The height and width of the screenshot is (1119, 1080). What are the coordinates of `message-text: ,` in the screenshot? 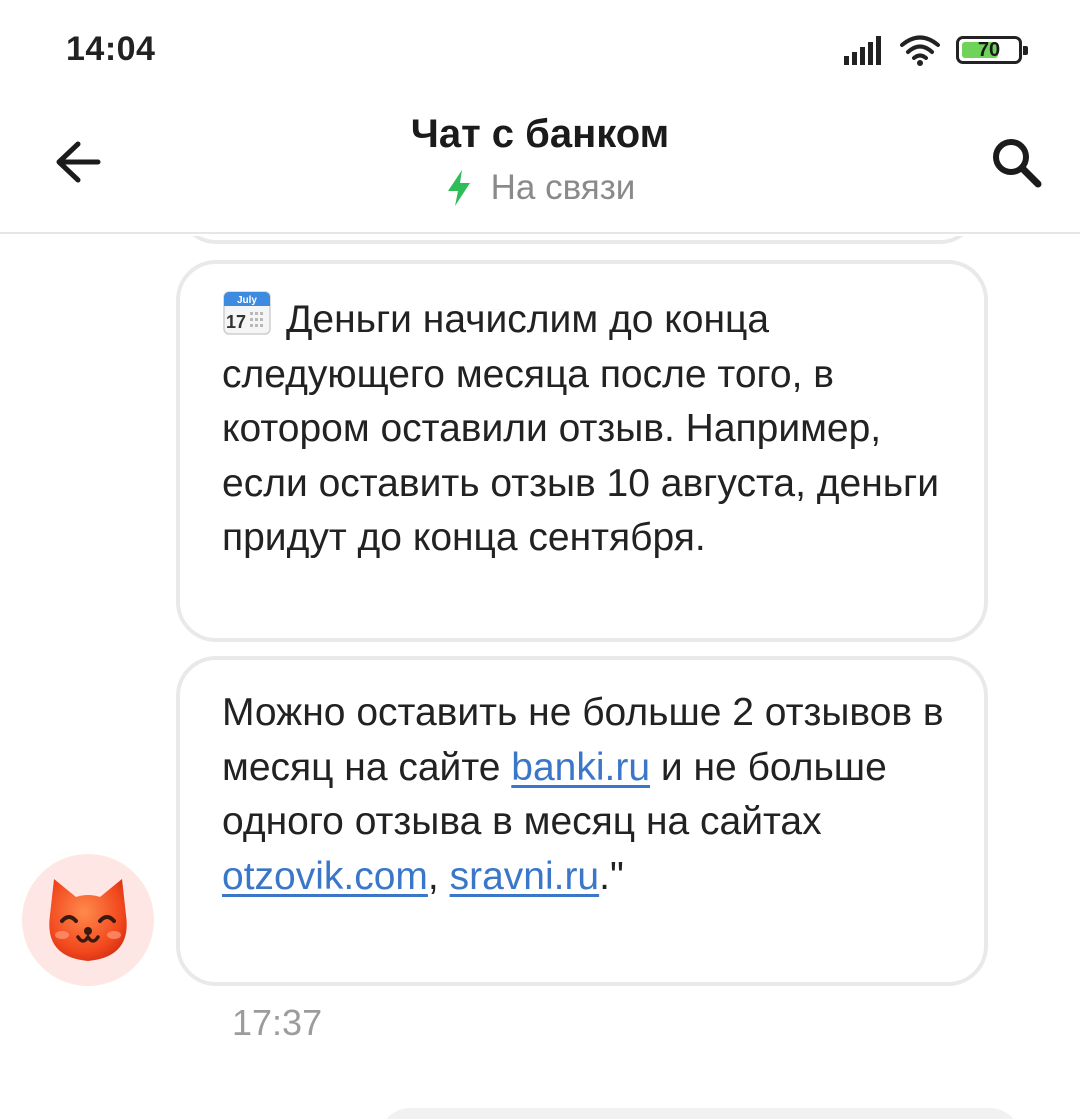 It's located at (438, 876).